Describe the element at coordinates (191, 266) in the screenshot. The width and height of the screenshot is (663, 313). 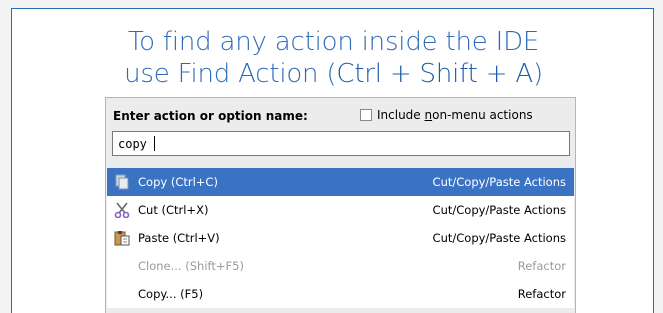
I see `result-label: Clone... (Shift+F5)` at that location.